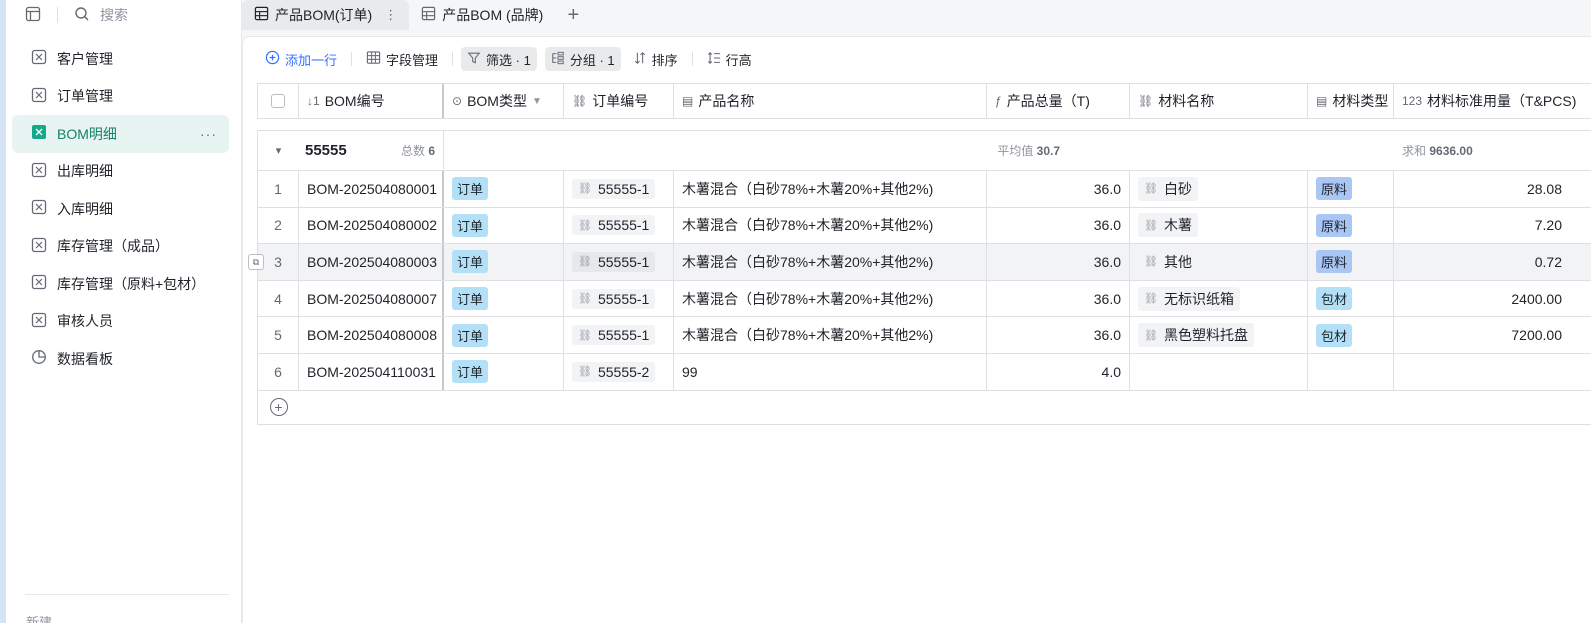  Describe the element at coordinates (120, 172) in the screenshot. I see `sidebar-item-outbound: 出库明细` at that location.